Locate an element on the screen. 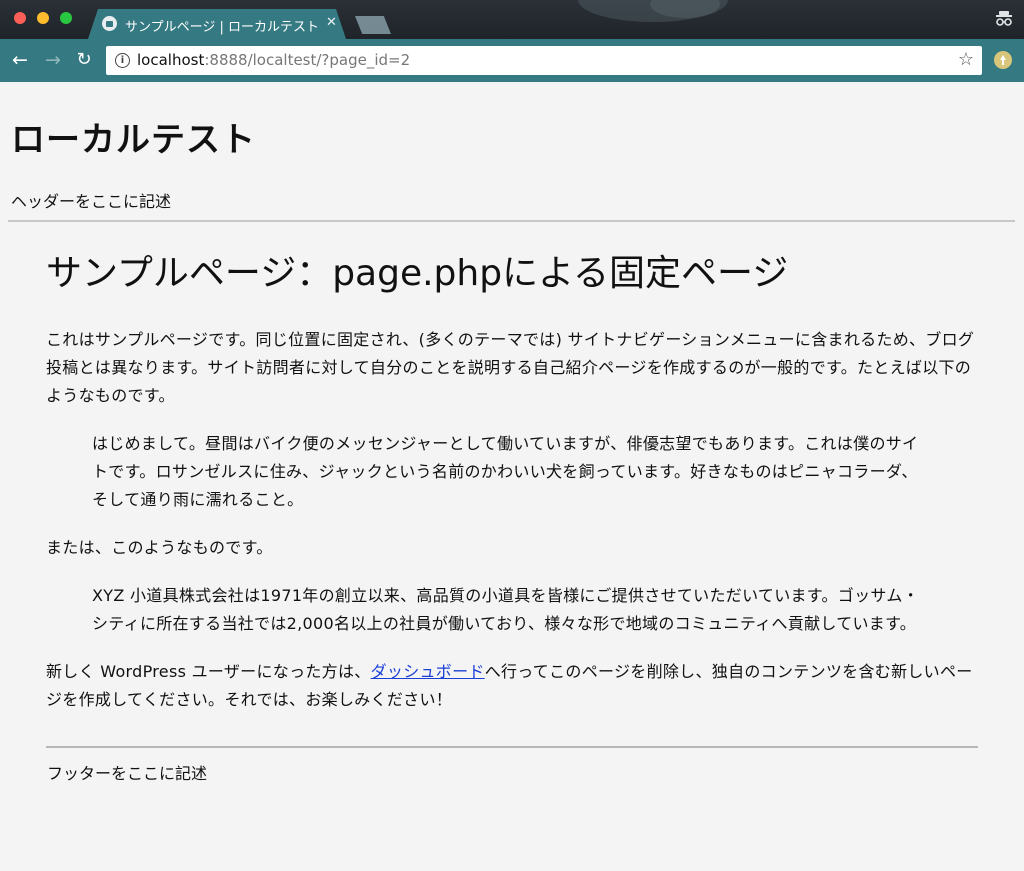 The height and width of the screenshot is (871, 1024). dashboard-link: ダッシュボード is located at coordinates (428, 671).